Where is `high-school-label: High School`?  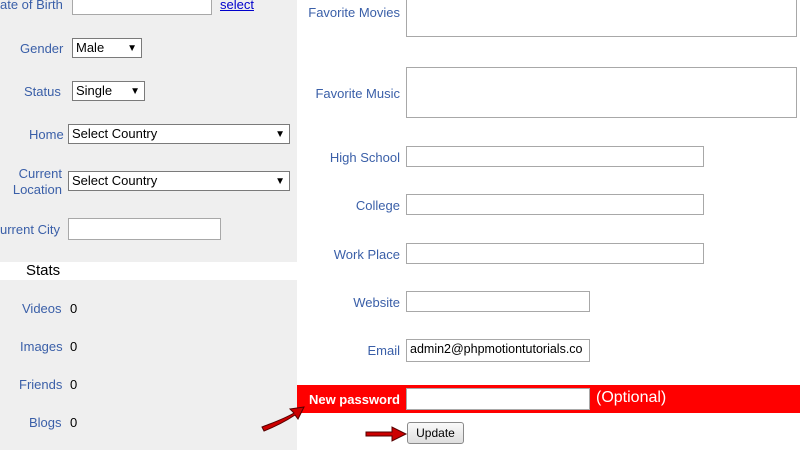
high-school-label: High School is located at coordinates (364, 157).